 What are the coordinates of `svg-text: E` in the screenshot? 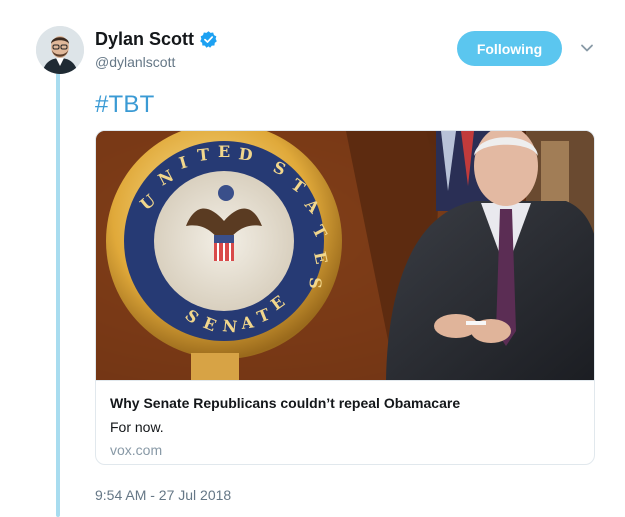 It's located at (224, 151).